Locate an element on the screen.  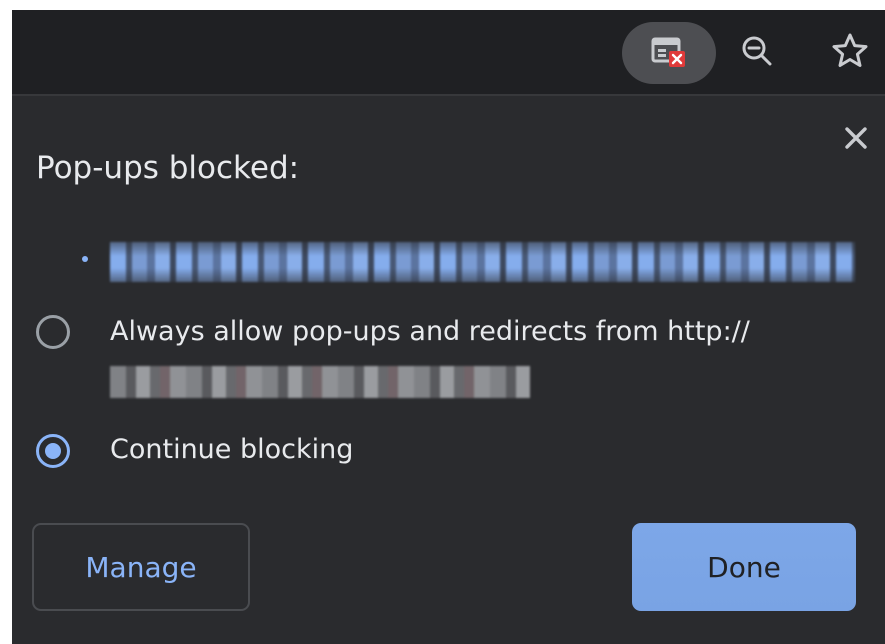
bookmark-star-icon is located at coordinates (850, 50).